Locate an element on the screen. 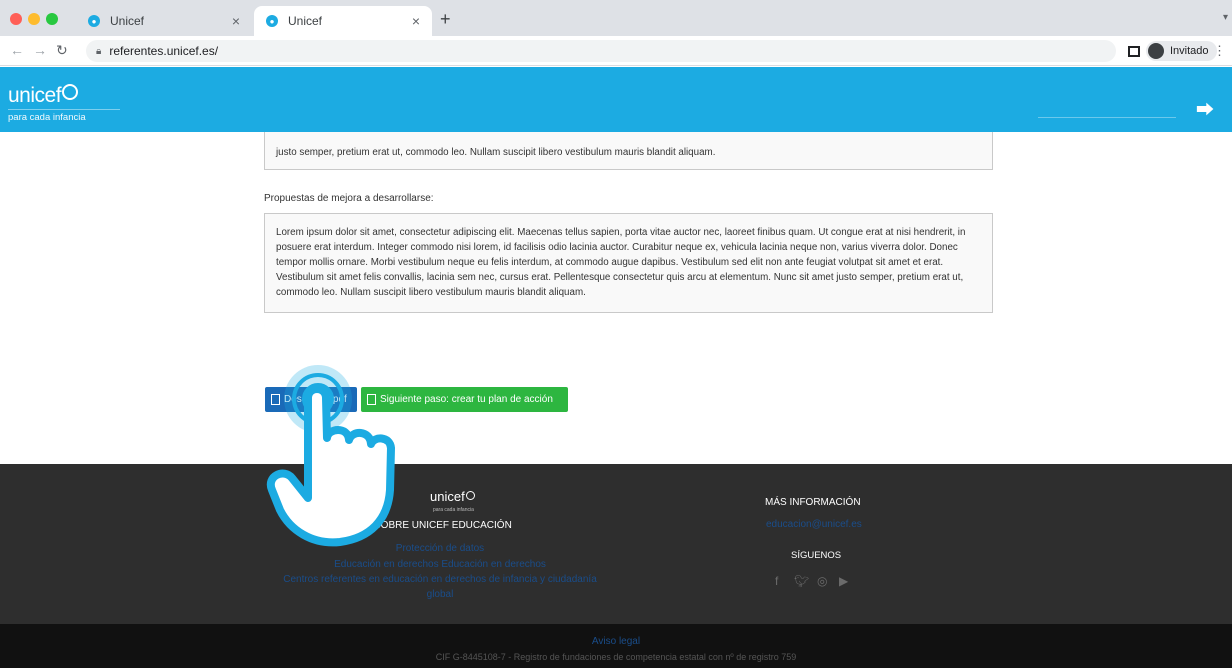 The height and width of the screenshot is (668, 1232). back-arrow-icon: ← is located at coordinates (17, 50).